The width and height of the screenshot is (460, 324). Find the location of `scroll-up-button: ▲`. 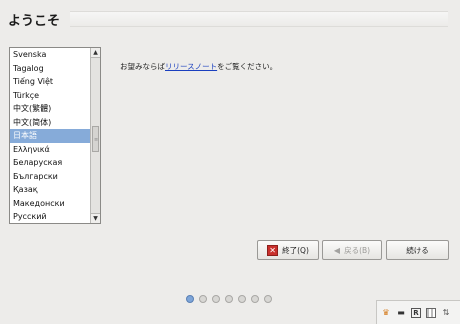

scroll-up-button: ▲ is located at coordinates (95, 53).